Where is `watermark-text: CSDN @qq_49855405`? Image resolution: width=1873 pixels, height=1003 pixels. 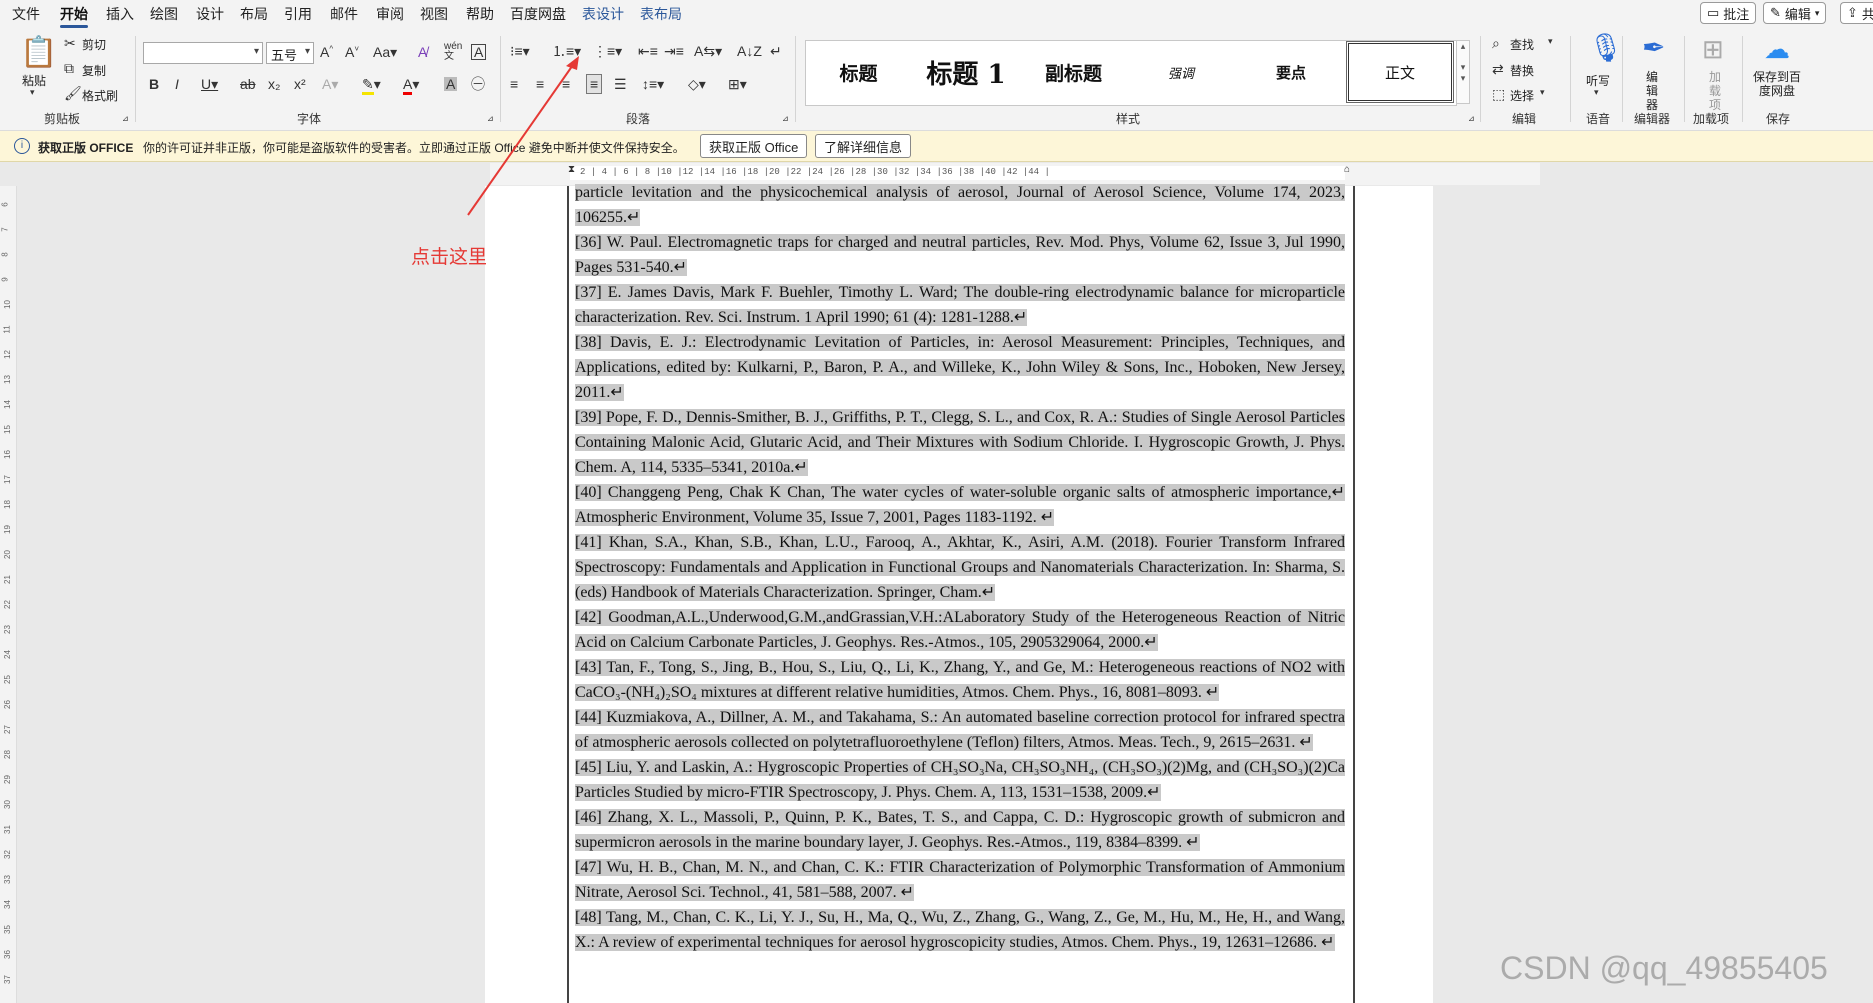 watermark-text: CSDN @qq_49855405 is located at coordinates (1664, 968).